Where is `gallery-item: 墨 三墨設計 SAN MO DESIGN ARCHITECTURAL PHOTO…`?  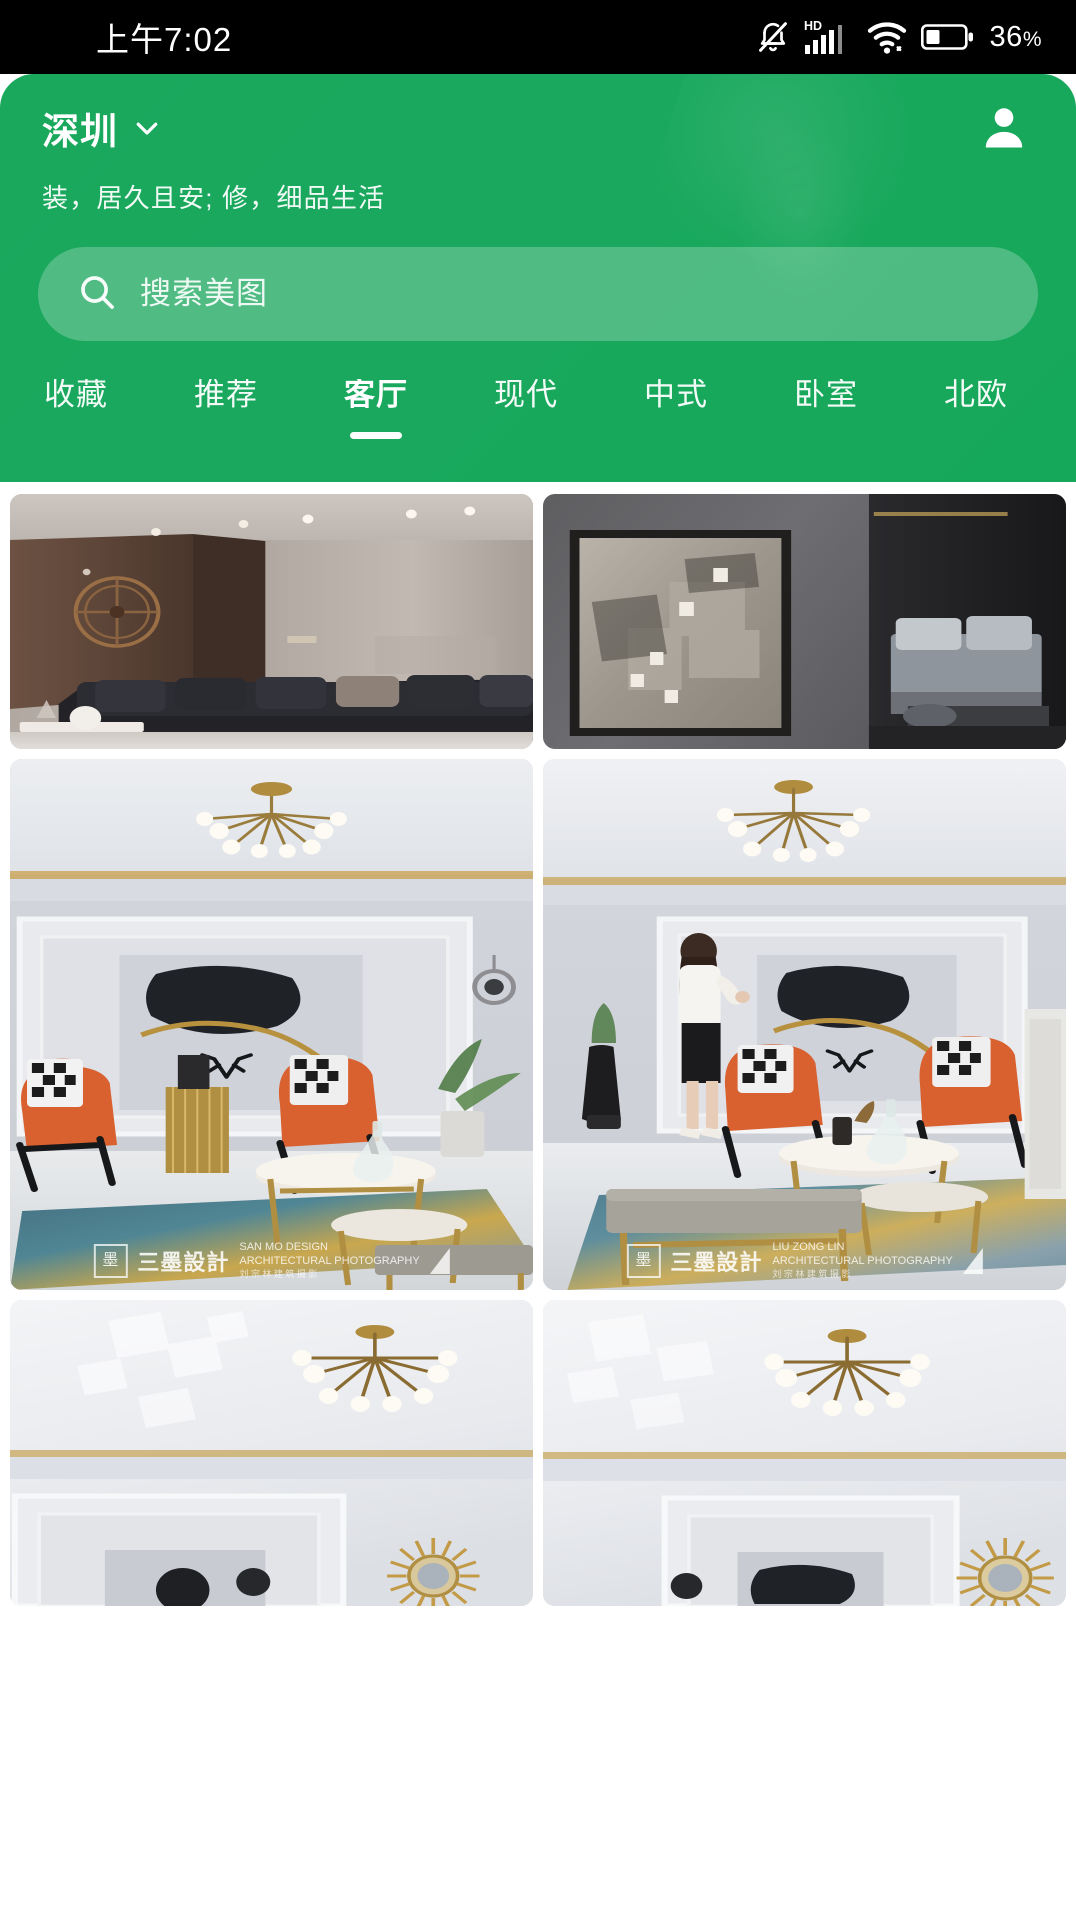
gallery-item: 墨 三墨設計 SAN MO DESIGN ARCHITECTURAL PHOTO… is located at coordinates (271, 1024).